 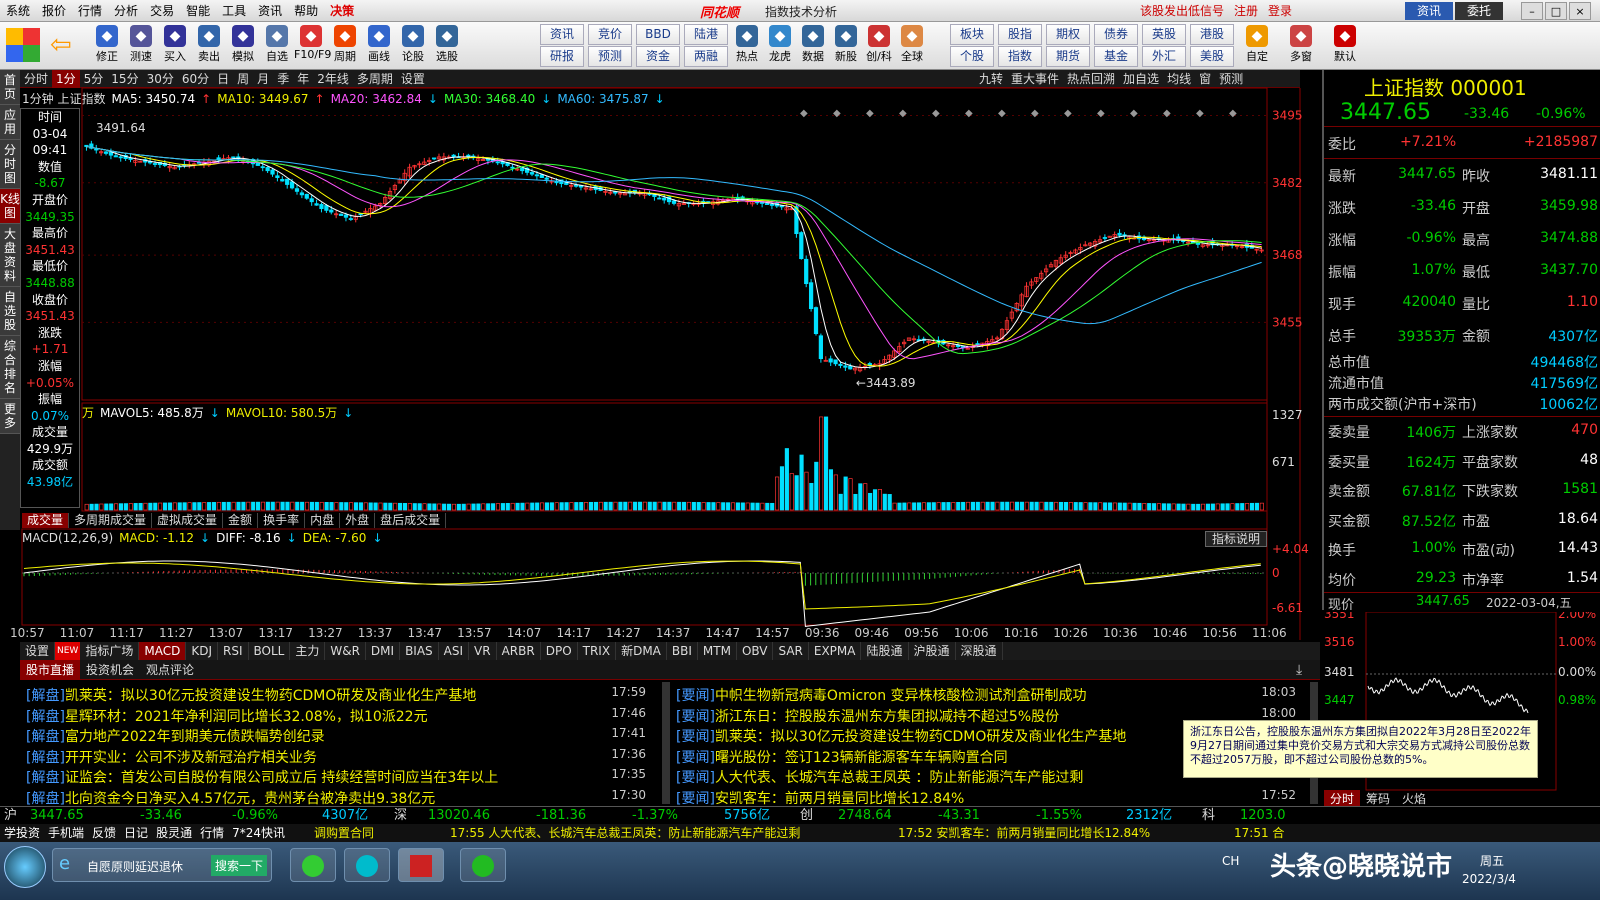 I want to click on indicator-help-button: 指标说明, so click(x=1236, y=539).